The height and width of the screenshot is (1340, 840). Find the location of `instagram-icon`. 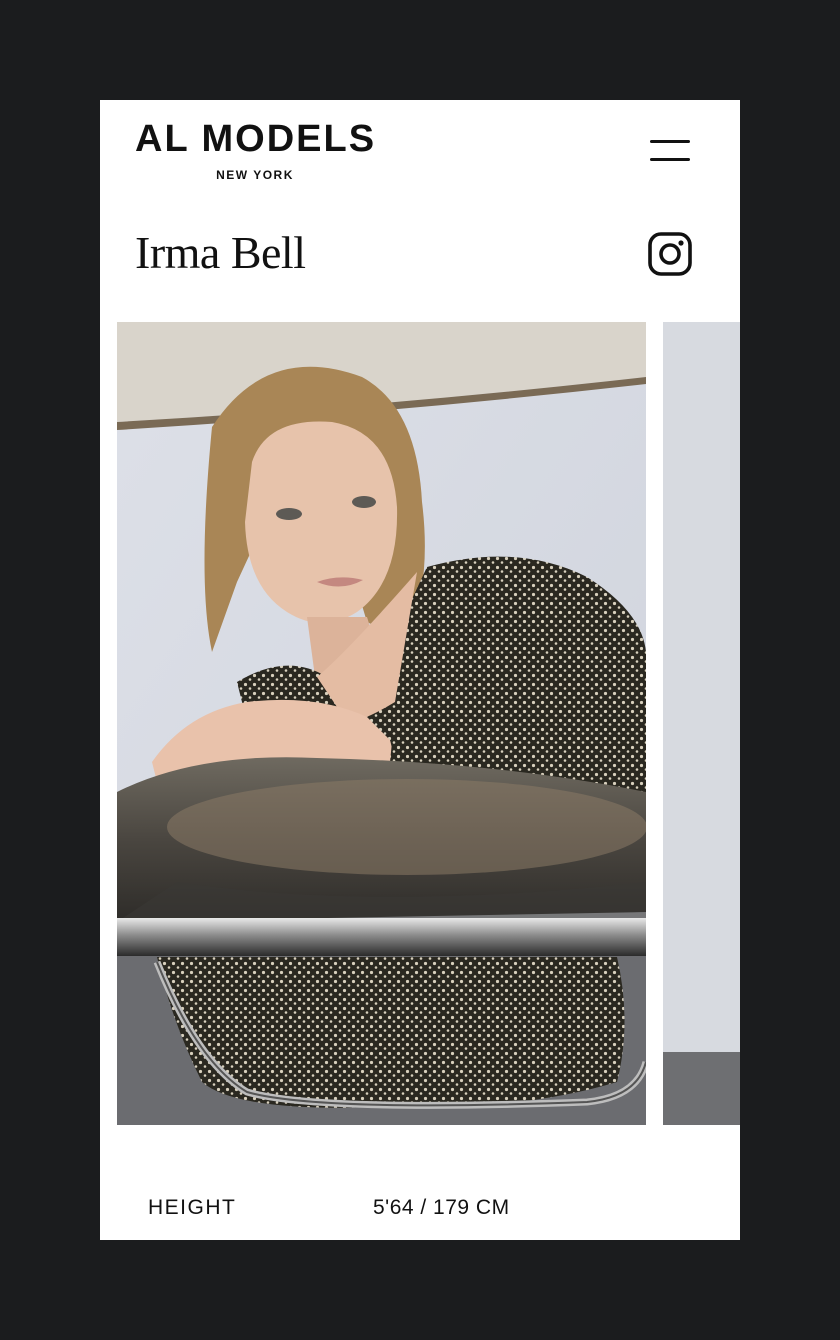

instagram-icon is located at coordinates (670, 254).